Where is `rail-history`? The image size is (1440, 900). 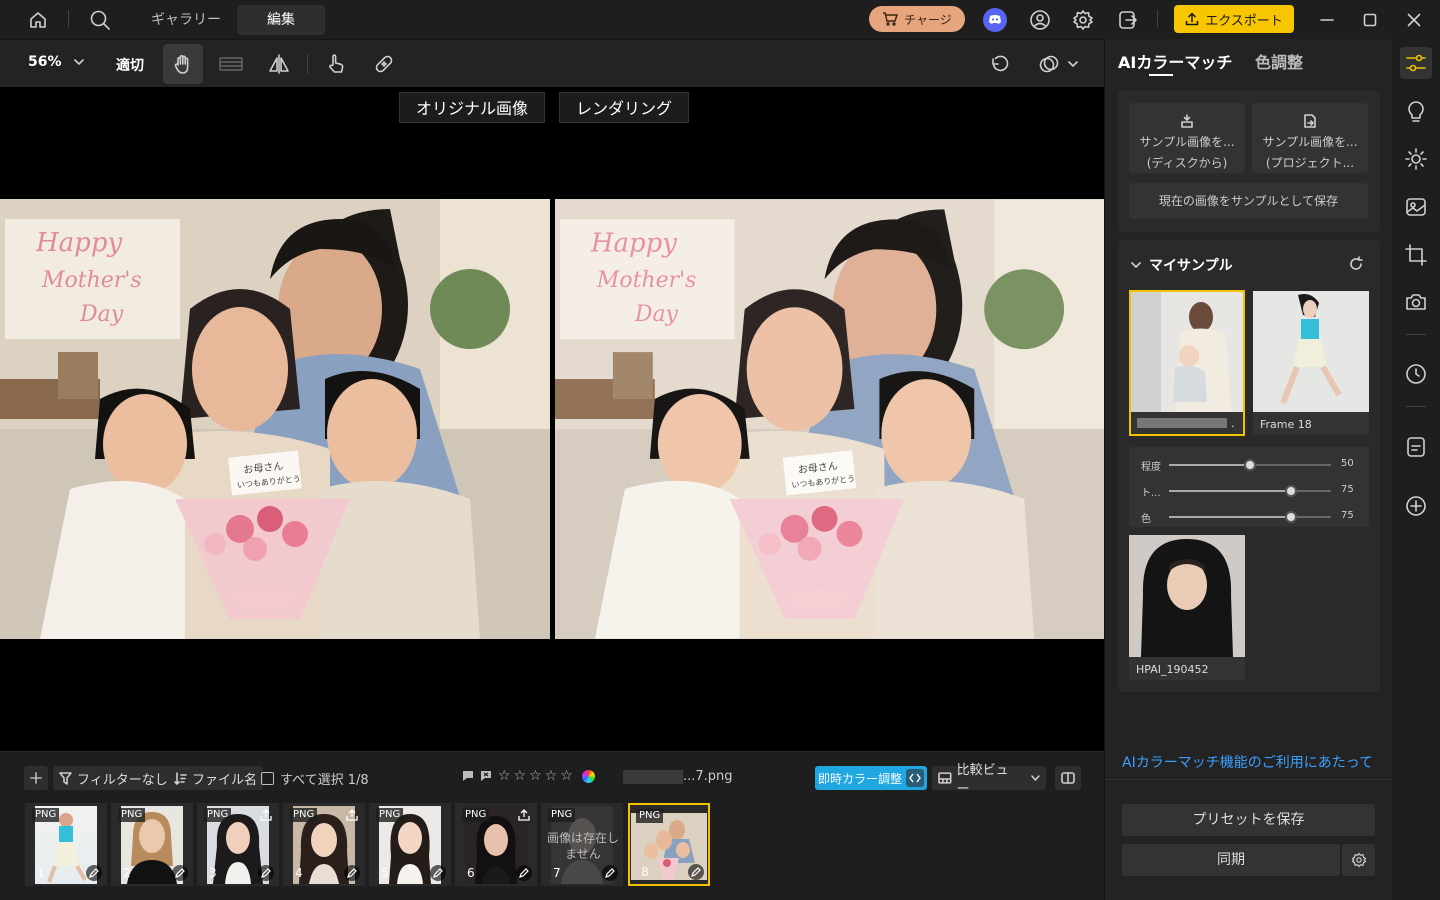 rail-history is located at coordinates (1416, 374).